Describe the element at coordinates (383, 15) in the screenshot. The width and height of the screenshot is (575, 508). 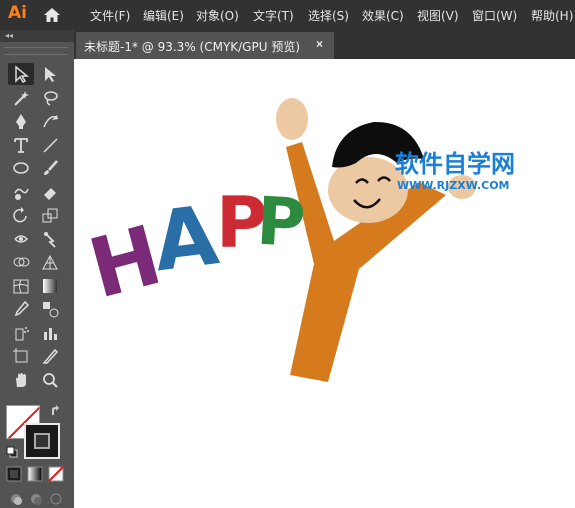
I see `menu-effect: 效果(C)` at that location.